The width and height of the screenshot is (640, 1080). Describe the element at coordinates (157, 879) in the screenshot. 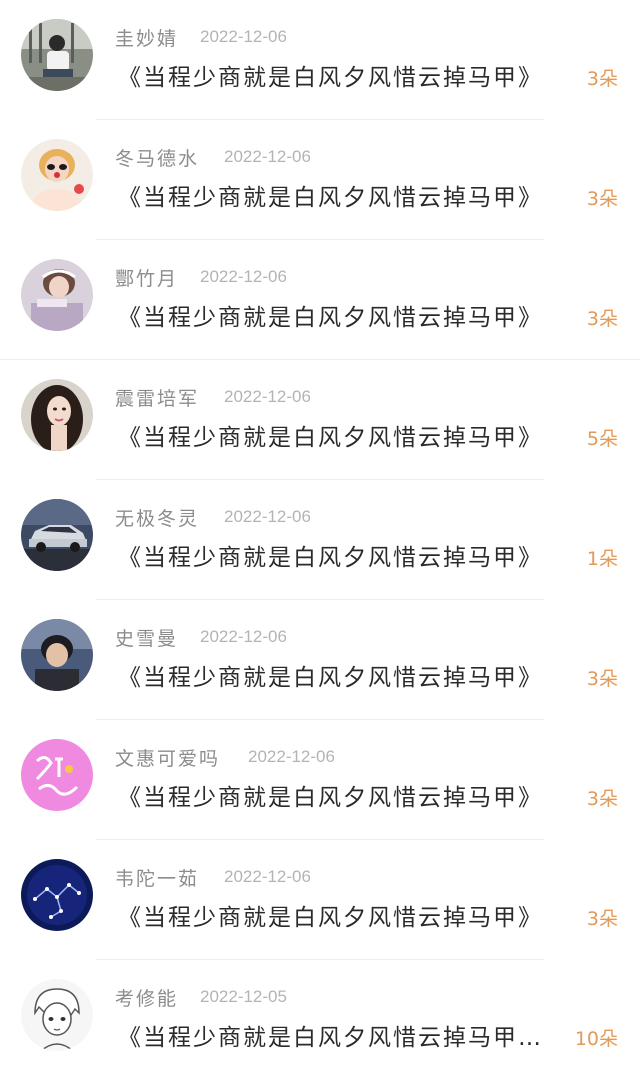

I see `user-name: 韦陀一茹` at that location.